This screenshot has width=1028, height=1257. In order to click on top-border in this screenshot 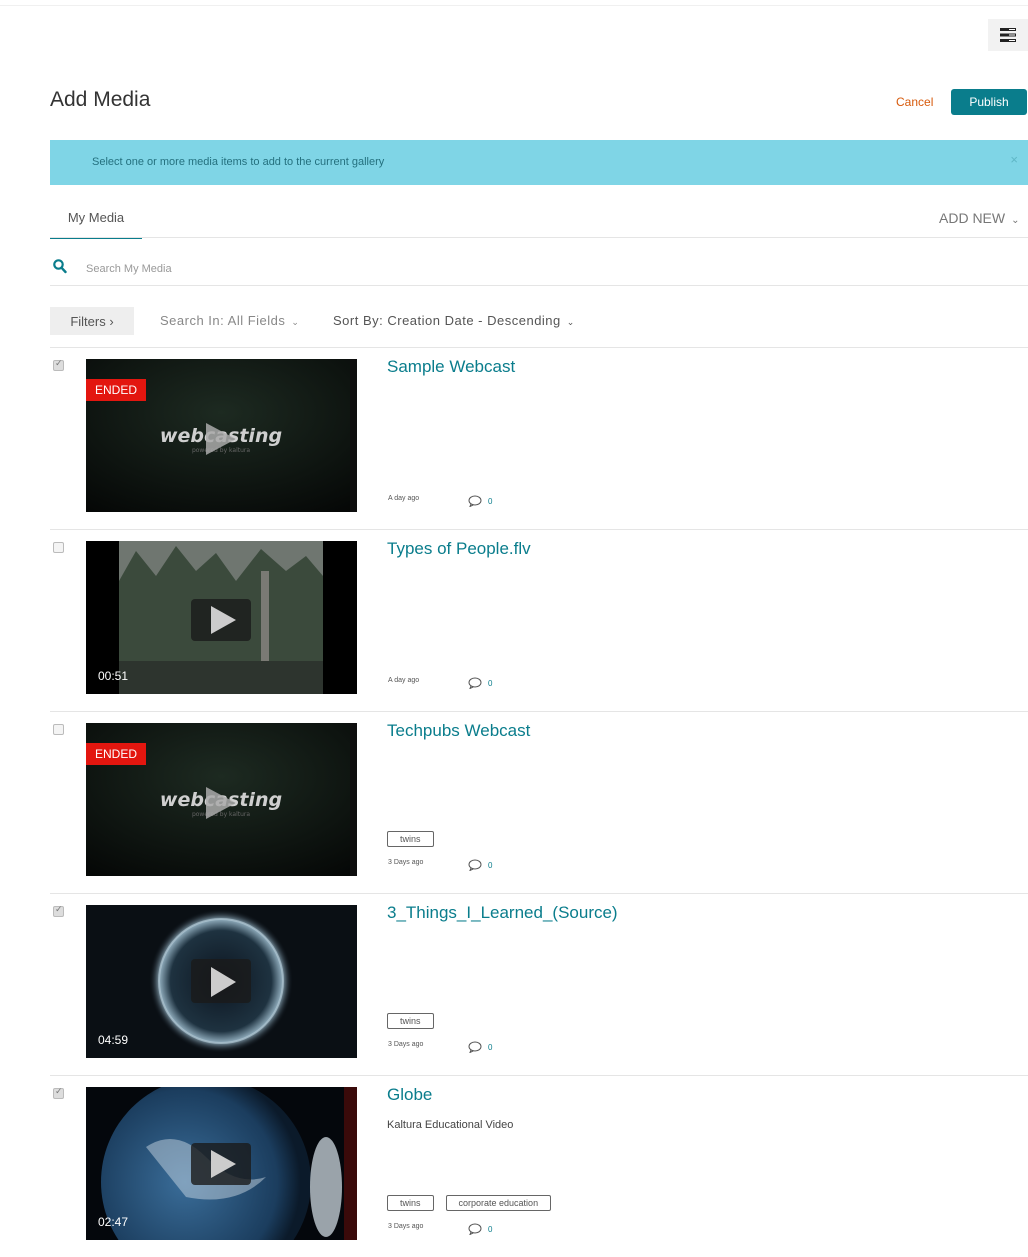, I will do `click(514, 5)`.